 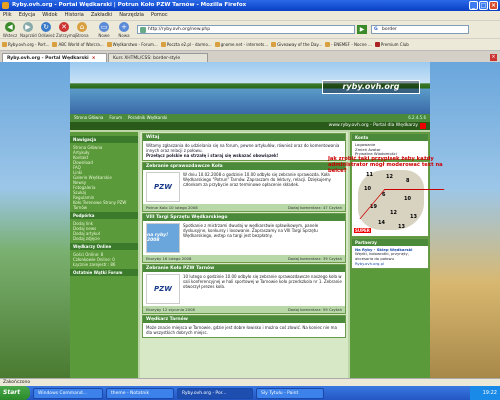 I want to click on menu-view: Widok, so click(x=49, y=15).